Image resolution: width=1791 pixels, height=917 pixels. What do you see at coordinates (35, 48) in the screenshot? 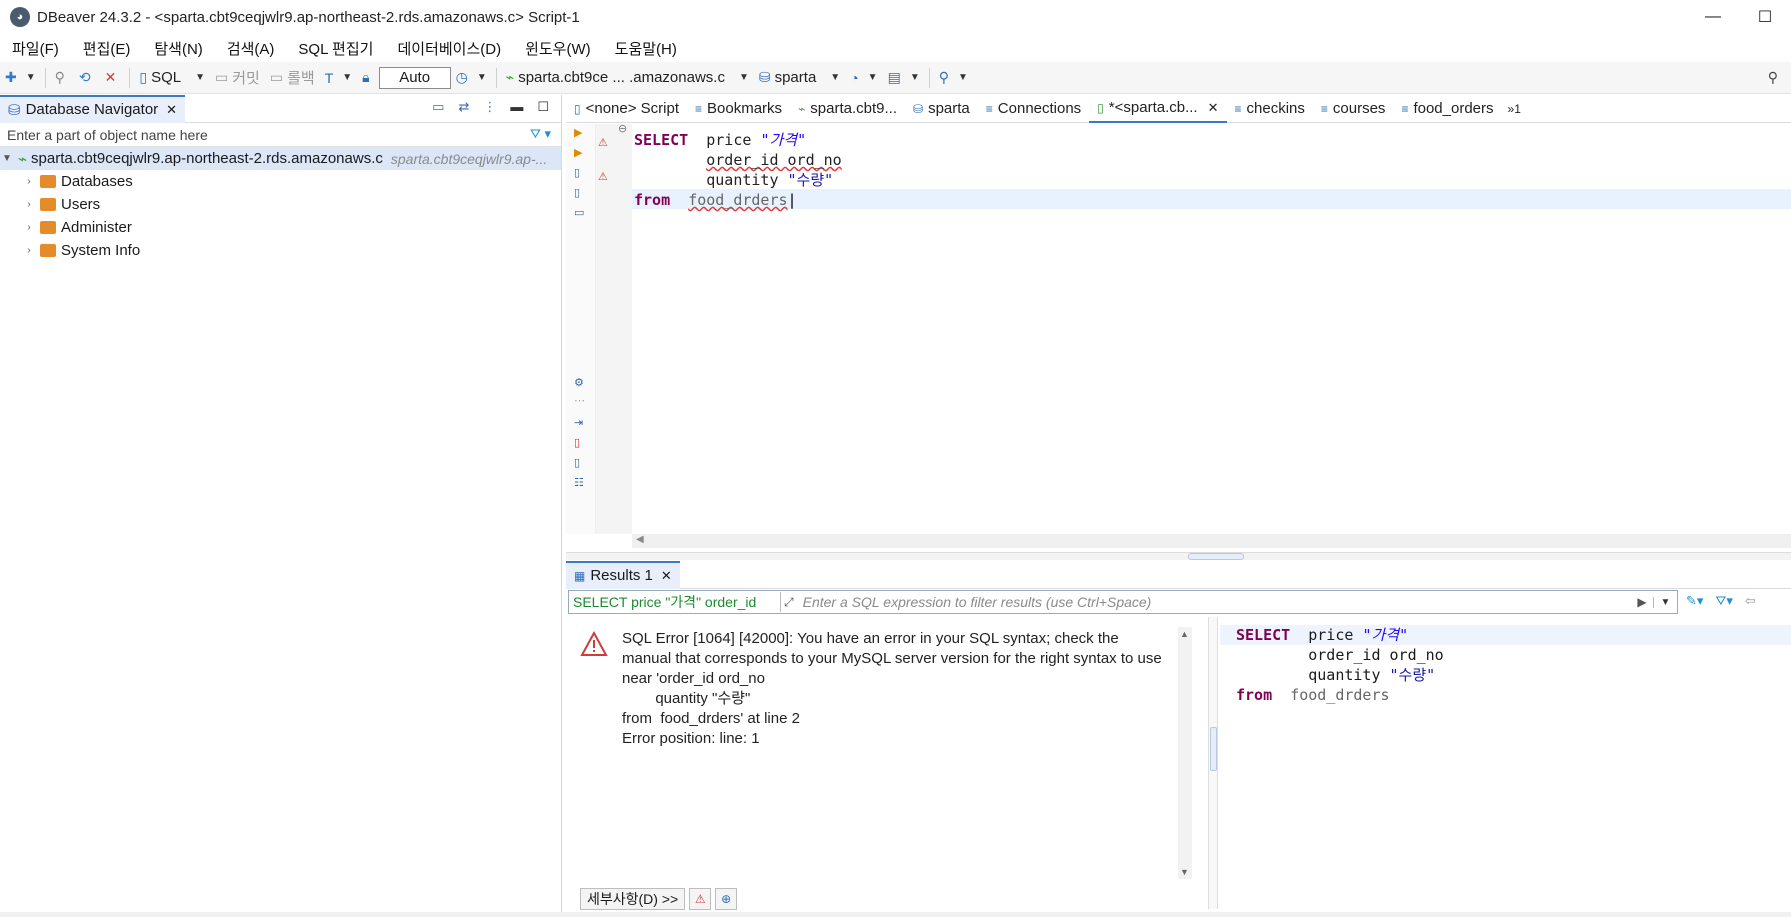
I see `menu-file: 파일(F)` at bounding box center [35, 48].